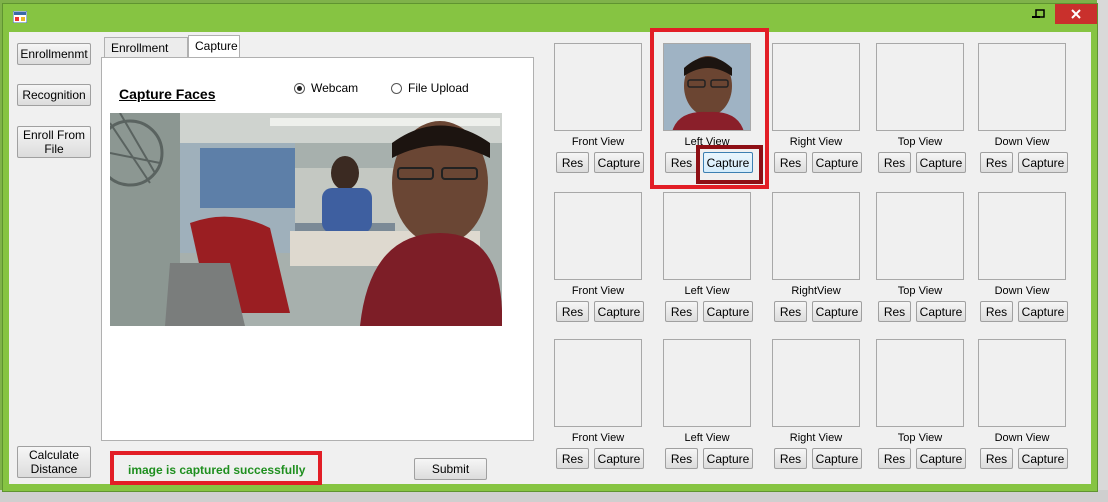  What do you see at coordinates (217, 470) in the screenshot?
I see `status-message: image is captured successfully` at bounding box center [217, 470].